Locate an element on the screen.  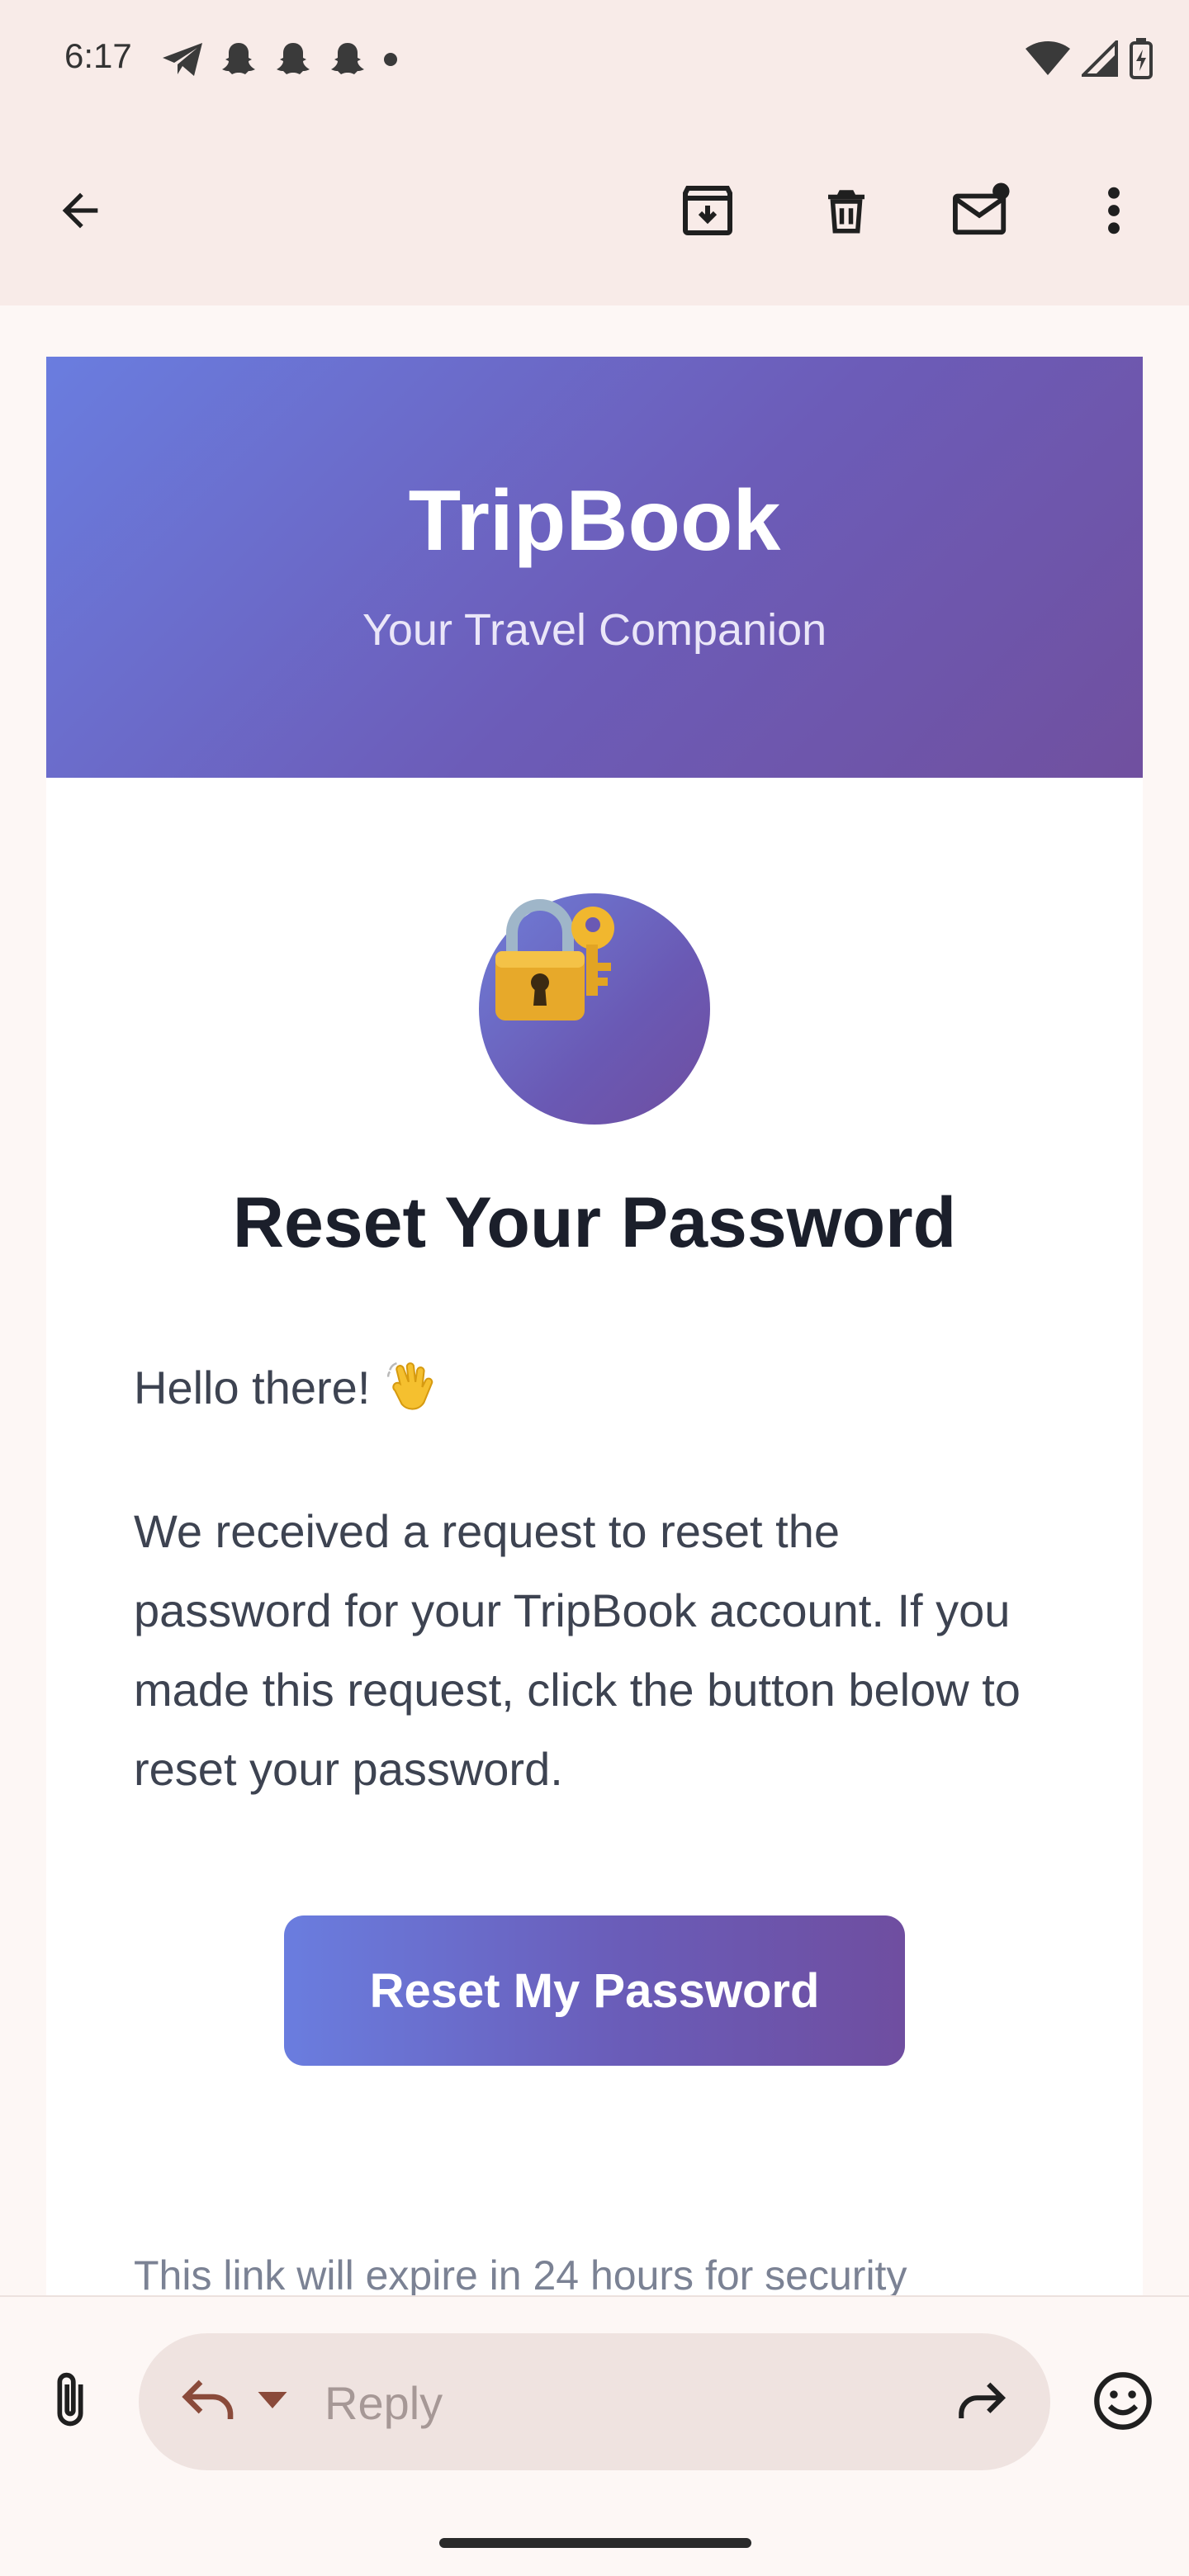
back-icon is located at coordinates (80, 210).